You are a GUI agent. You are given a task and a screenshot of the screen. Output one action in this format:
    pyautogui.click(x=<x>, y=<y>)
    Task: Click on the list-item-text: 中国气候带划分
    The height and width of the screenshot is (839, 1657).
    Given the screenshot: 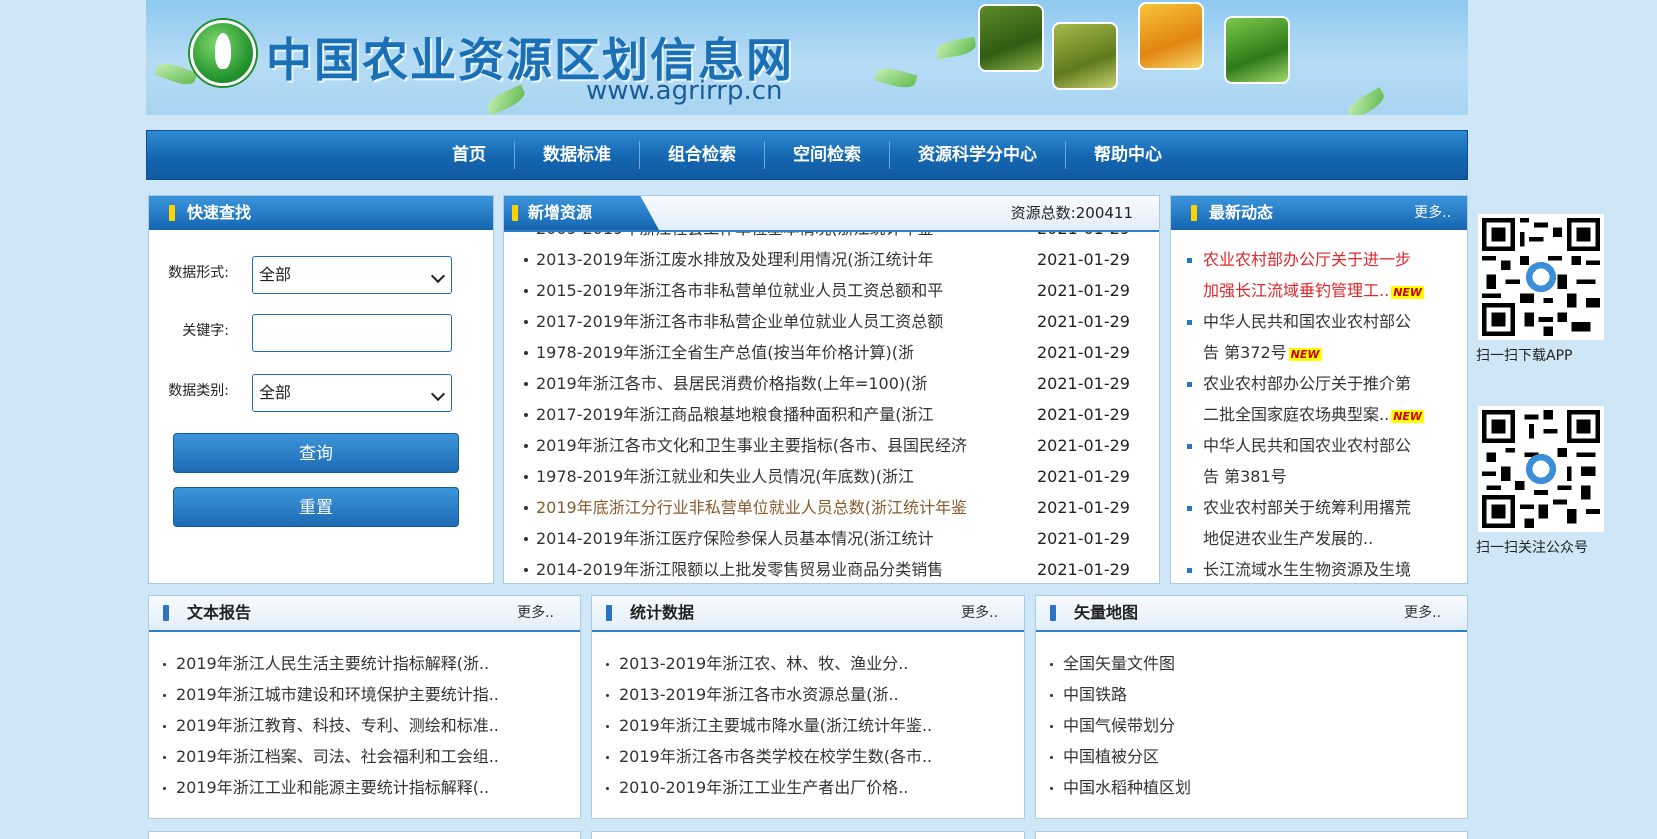 What is the action you would take?
    pyautogui.click(x=1119, y=725)
    